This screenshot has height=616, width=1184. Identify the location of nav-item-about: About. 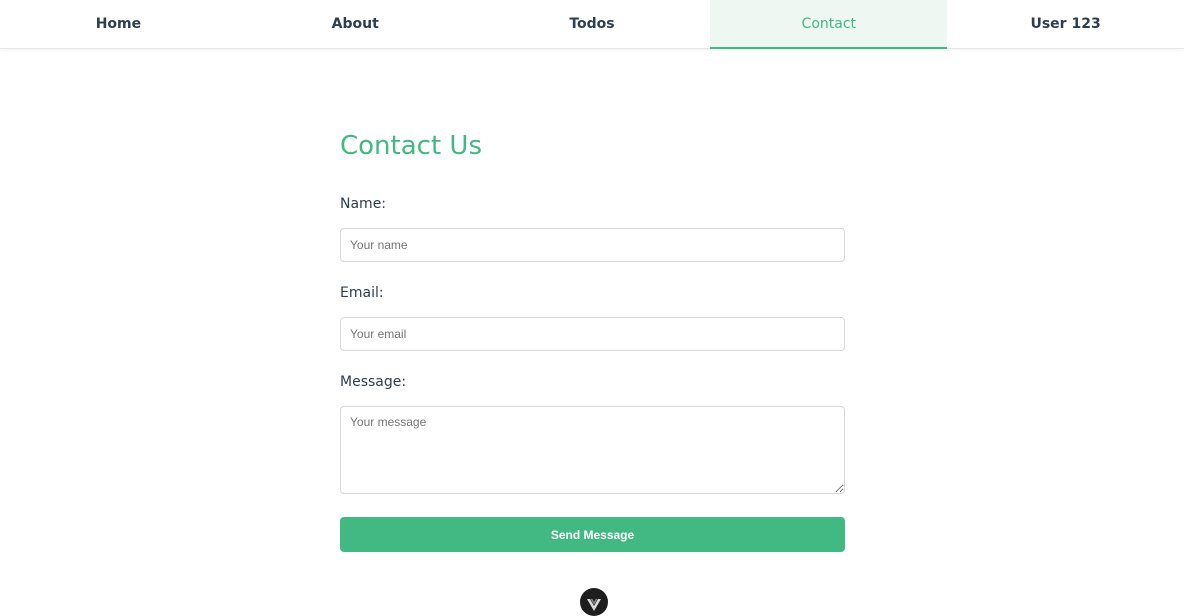
(355, 24).